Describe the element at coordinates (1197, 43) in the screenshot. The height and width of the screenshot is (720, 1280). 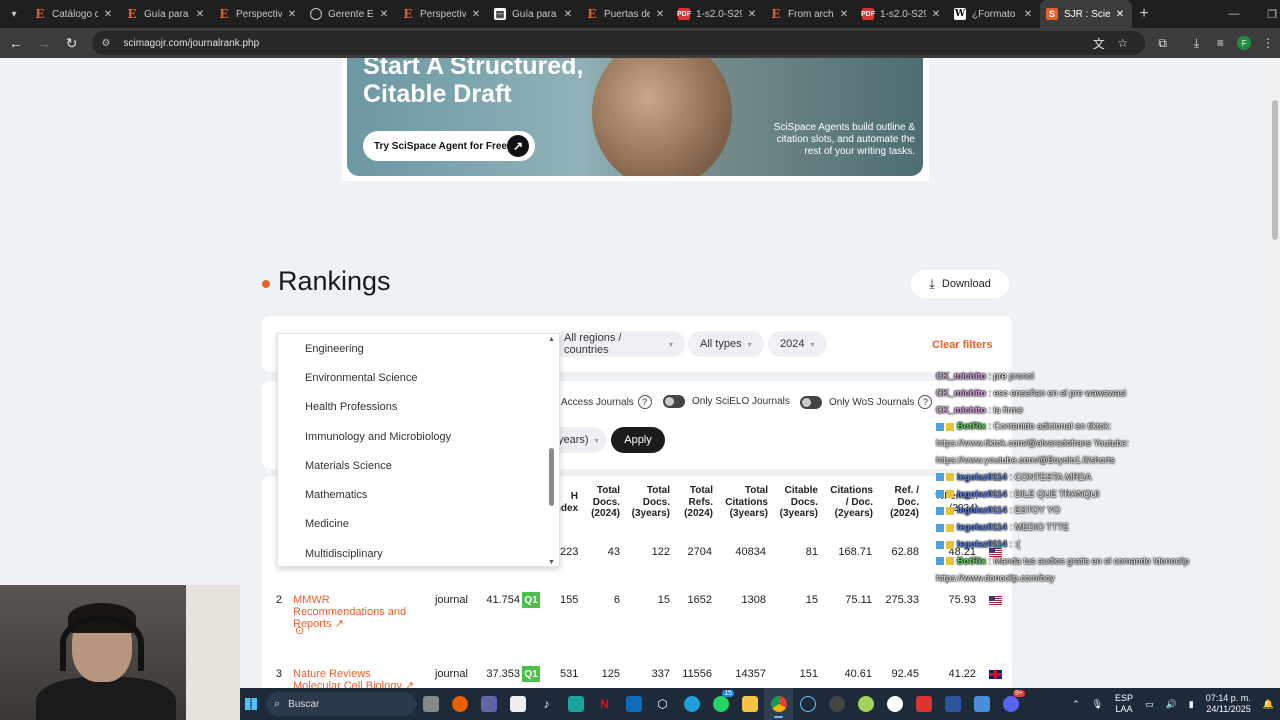
I see `downloads-icon: ⤓` at that location.